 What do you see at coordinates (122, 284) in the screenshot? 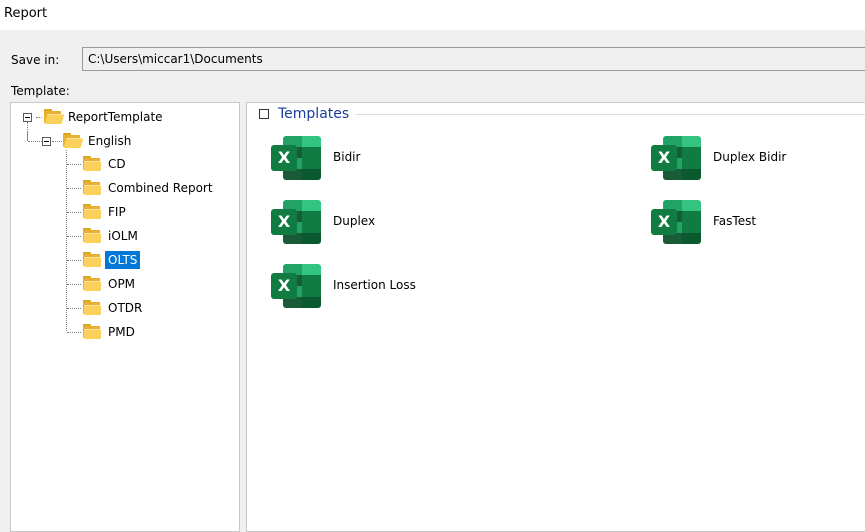
I see `tree-item-label: OPM` at bounding box center [122, 284].